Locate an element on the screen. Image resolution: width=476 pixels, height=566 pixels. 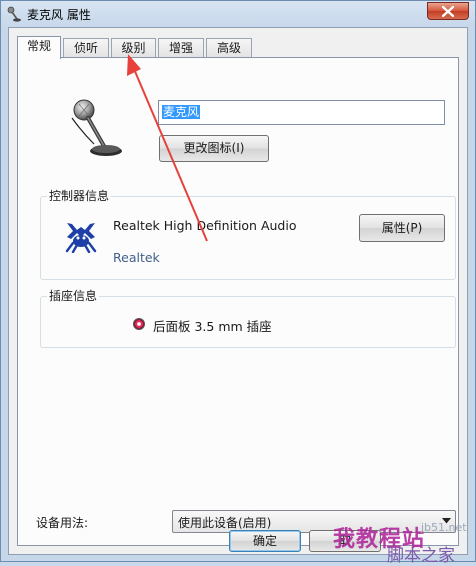
device-name-field: 麦克风 is located at coordinates (301, 112).